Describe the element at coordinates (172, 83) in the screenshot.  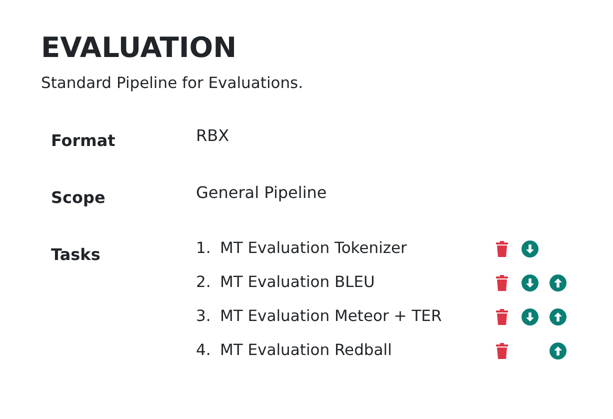
I see `description-text: Standard Pipeline for Evaluations.` at that location.